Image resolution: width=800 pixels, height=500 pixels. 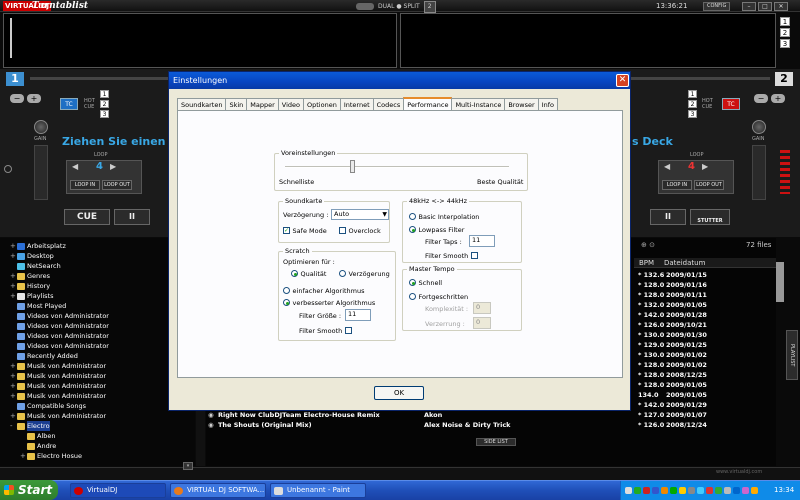 I want to click on mode-toggle-icon, so click(x=365, y=6).